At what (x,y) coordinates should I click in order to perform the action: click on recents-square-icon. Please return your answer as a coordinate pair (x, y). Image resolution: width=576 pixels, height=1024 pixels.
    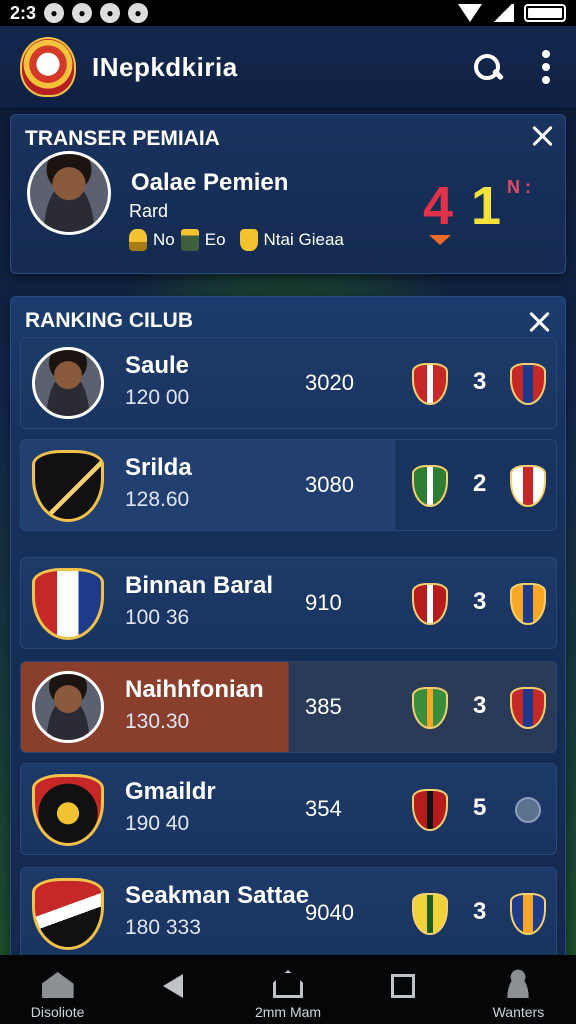
    Looking at the image, I should click on (403, 986).